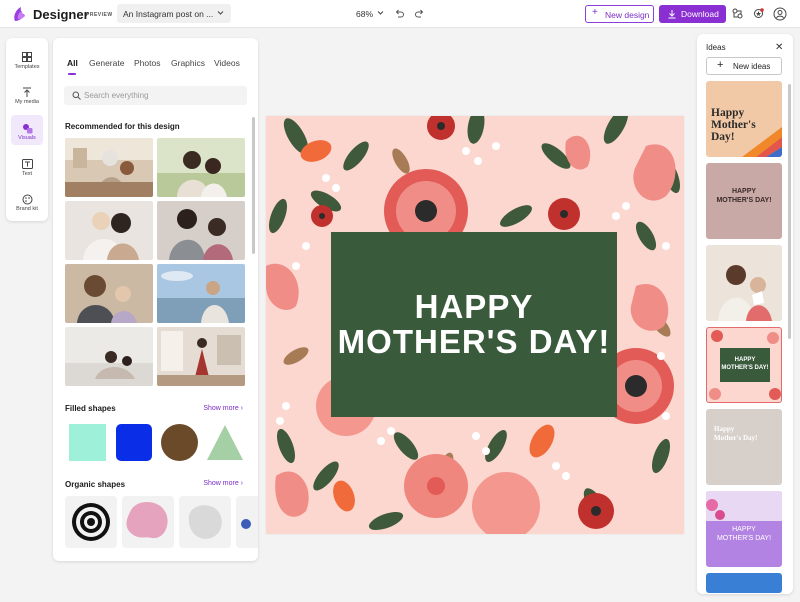 This screenshot has width=800, height=602. What do you see at coordinates (744, 196) in the screenshot?
I see `idea-card-2-text: HAPPY MOTHER'S DAY!` at bounding box center [744, 196].